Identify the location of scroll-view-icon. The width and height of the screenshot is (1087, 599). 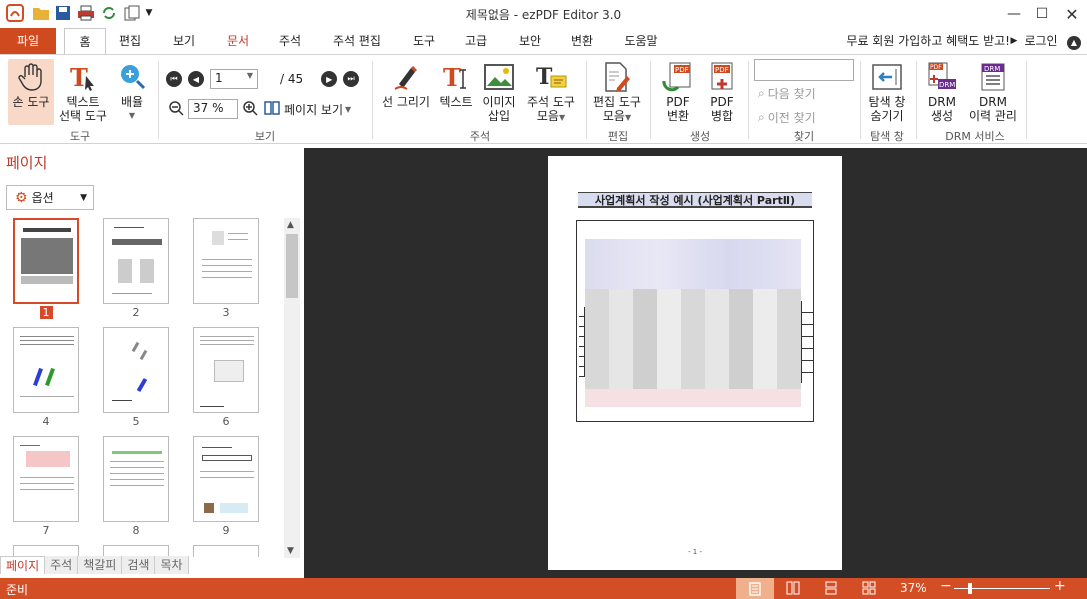
(831, 589).